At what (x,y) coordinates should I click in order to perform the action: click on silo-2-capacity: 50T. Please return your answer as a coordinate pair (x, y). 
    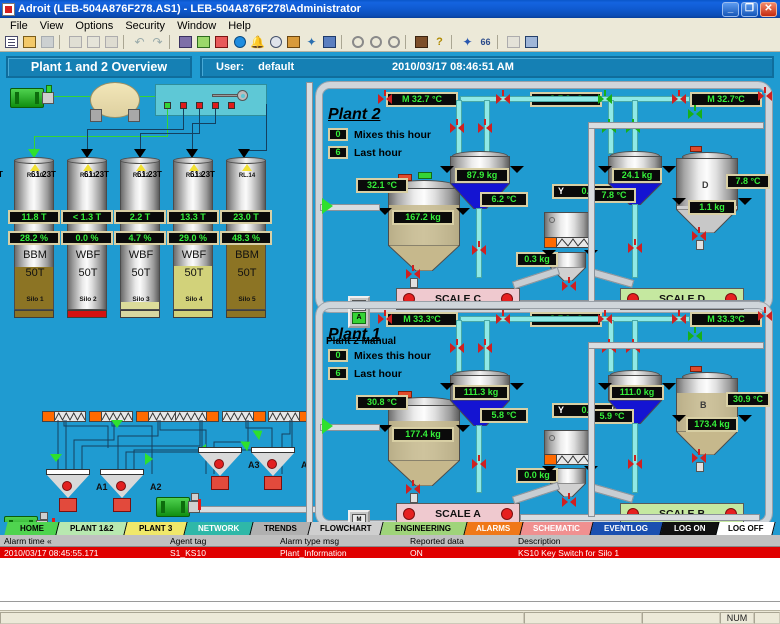
    Looking at the image, I should click on (88, 273).